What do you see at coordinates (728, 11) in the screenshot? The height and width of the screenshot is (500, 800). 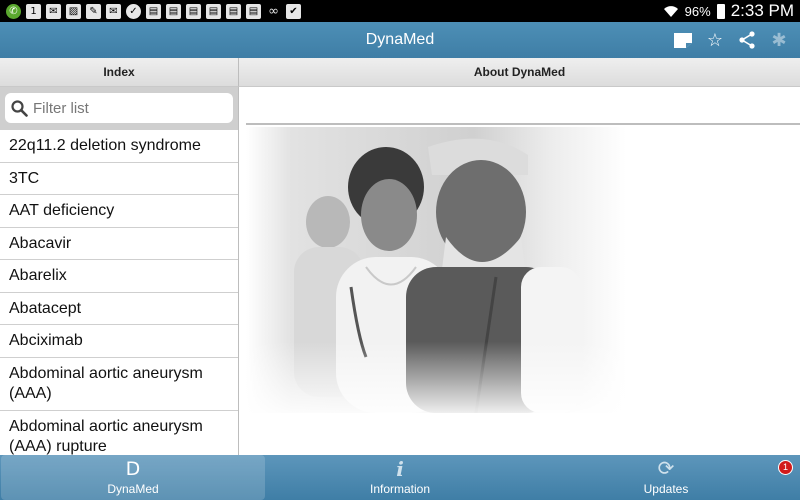 I see `system-status: 96% 2:33 PM` at bounding box center [728, 11].